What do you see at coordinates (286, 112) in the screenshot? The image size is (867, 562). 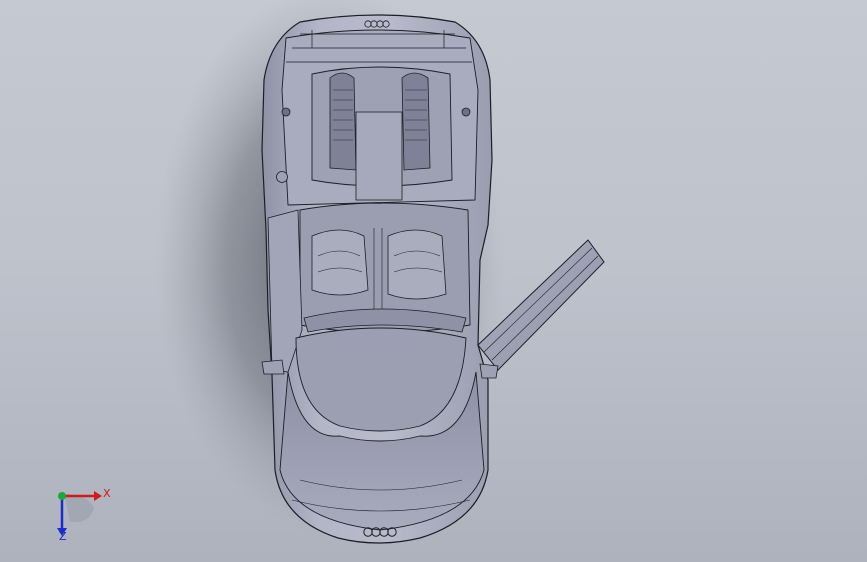 I see `rear-left-marker` at bounding box center [286, 112].